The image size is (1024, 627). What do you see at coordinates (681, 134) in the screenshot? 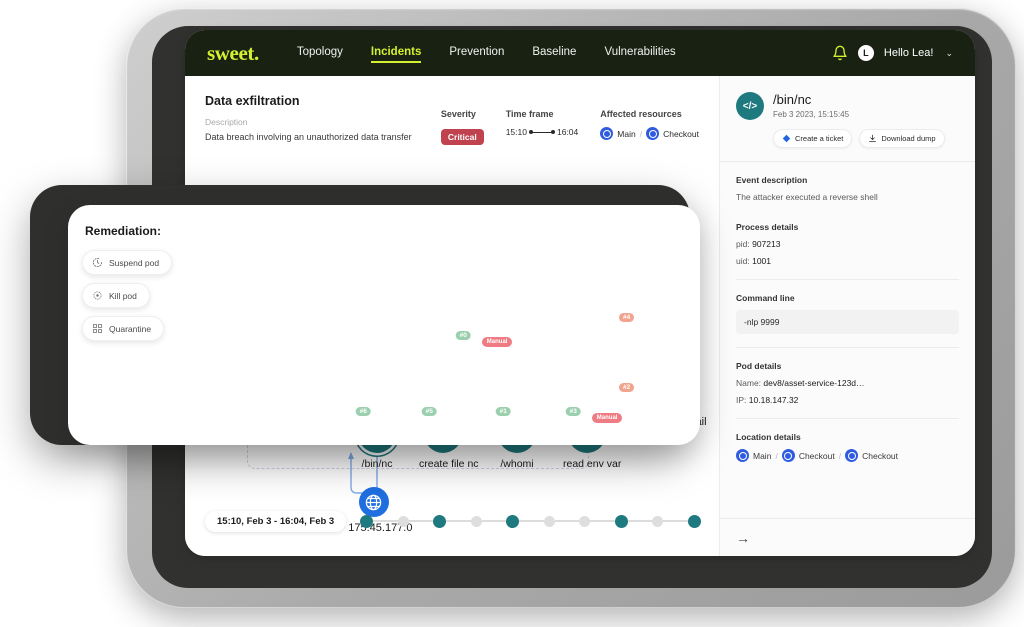
I see `affected-resource-checkout: Checkout` at bounding box center [681, 134].